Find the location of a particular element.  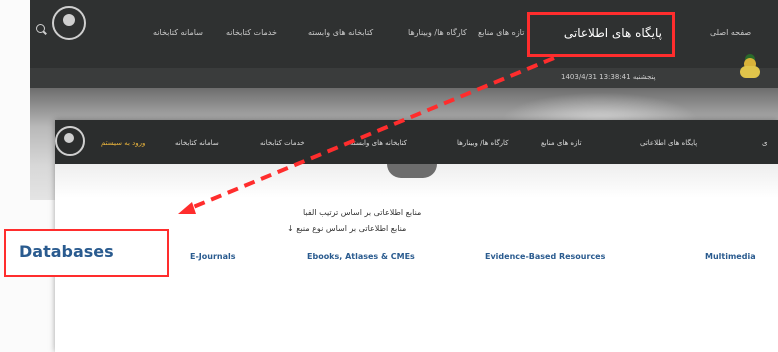

mascot-icon is located at coordinates (751, 67).